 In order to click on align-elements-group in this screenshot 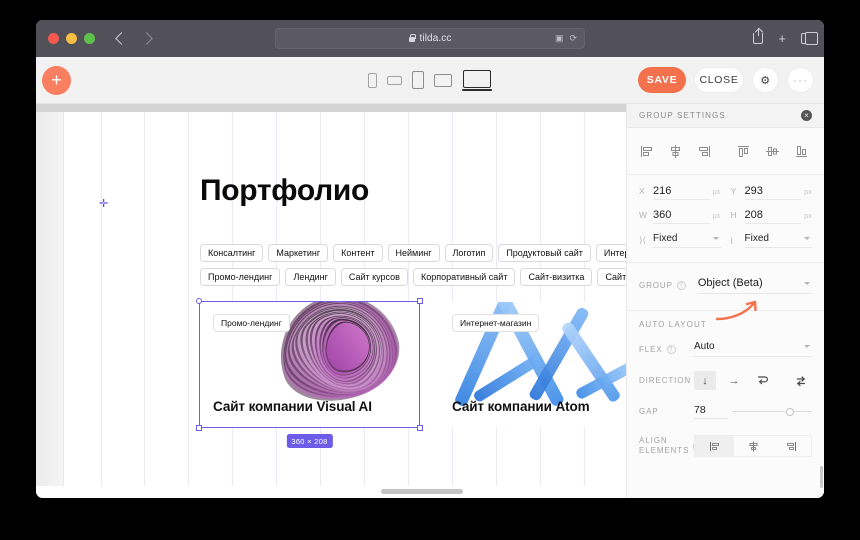, I will do `click(753, 446)`.